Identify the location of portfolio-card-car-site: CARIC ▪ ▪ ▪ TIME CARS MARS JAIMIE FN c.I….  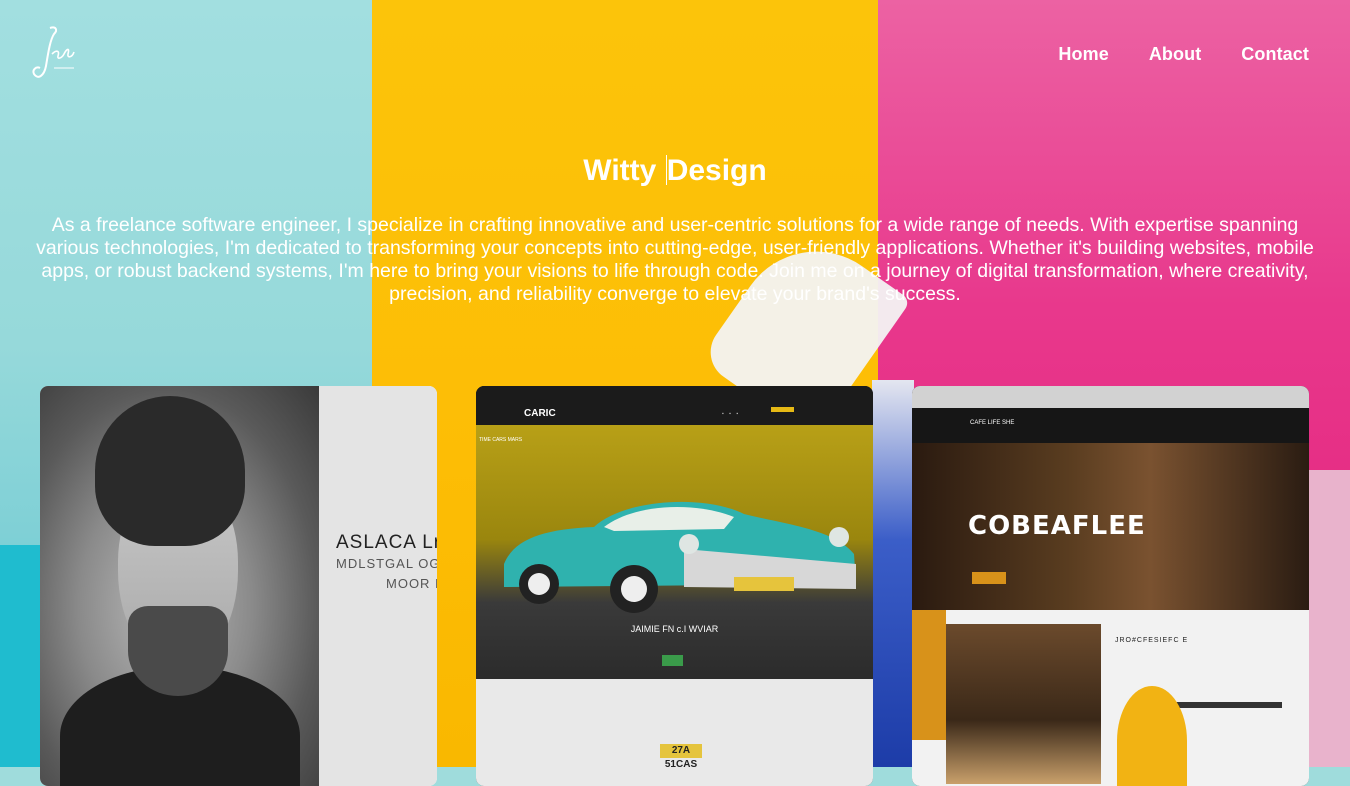
(674, 586).